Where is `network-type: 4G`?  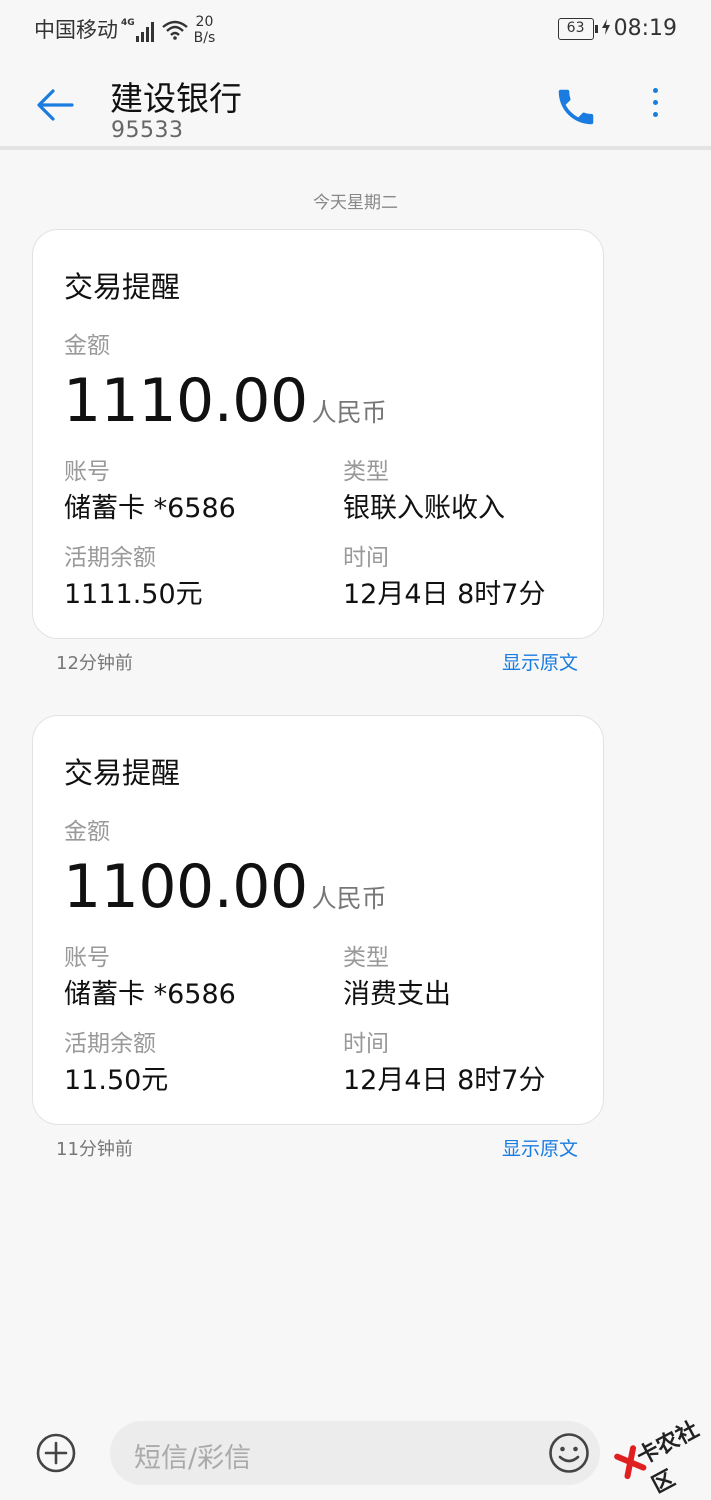 network-type: 4G is located at coordinates (128, 23).